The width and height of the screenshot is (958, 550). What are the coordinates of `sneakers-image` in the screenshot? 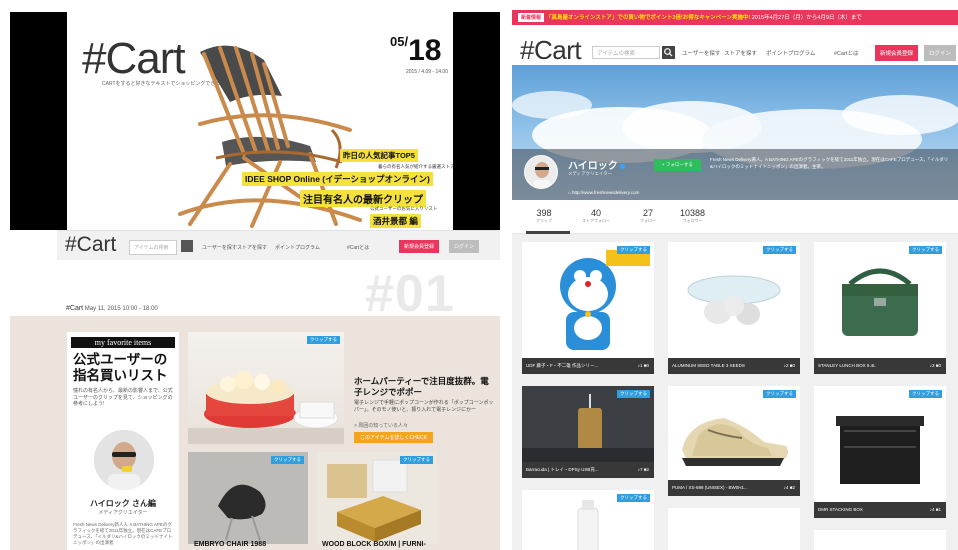 It's located at (734, 433).